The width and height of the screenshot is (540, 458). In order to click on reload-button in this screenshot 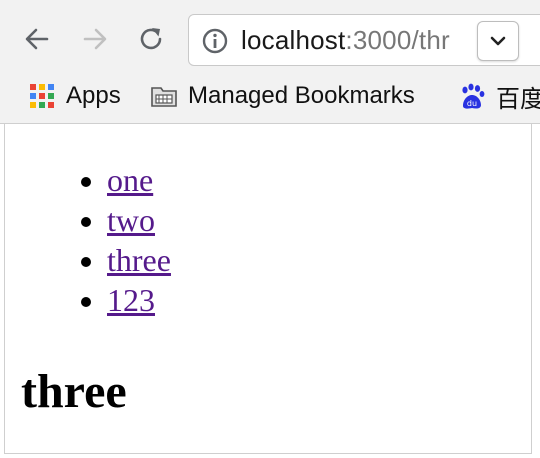, I will do `click(151, 39)`.